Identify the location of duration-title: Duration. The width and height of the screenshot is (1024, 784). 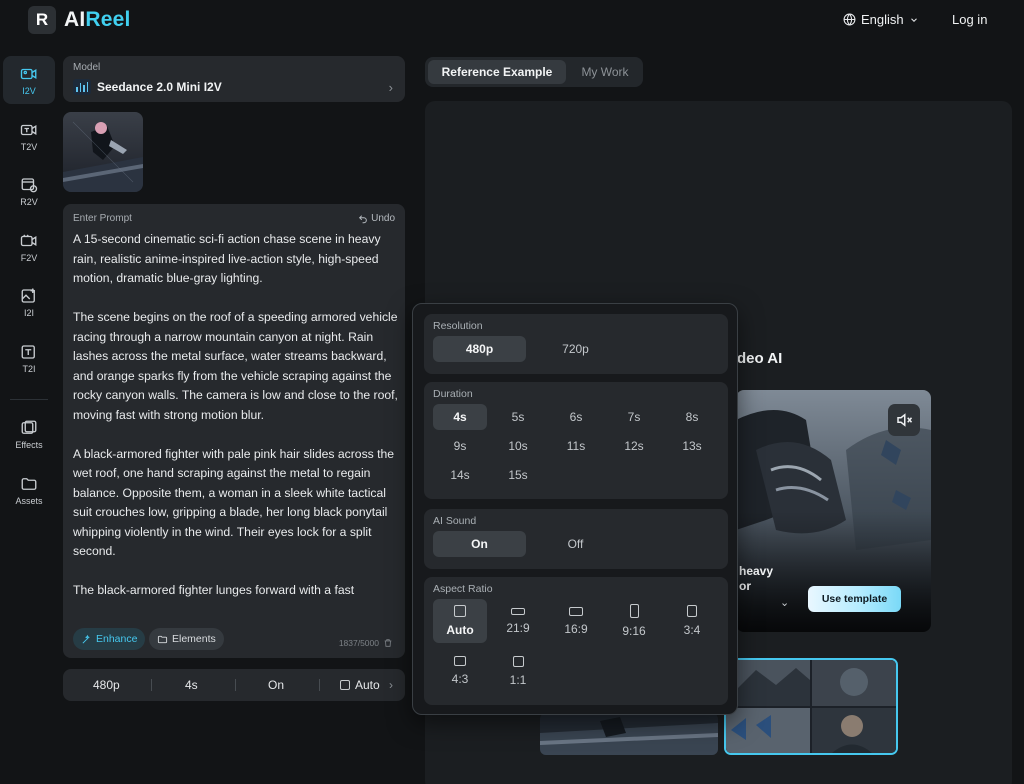
(453, 394).